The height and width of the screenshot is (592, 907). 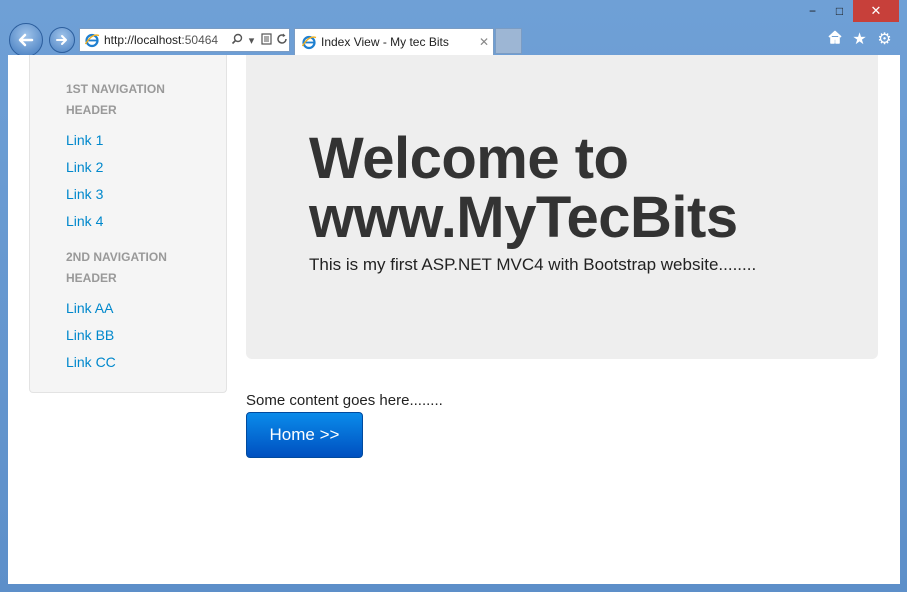 What do you see at coordinates (812, 11) in the screenshot?
I see `minimize-button: −` at bounding box center [812, 11].